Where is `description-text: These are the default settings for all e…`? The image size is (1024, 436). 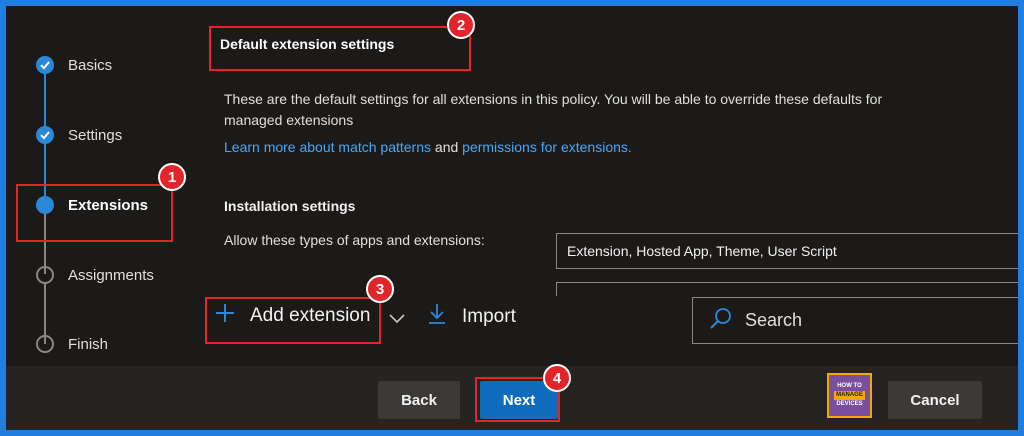 description-text: These are the default settings for all e… is located at coordinates (553, 99).